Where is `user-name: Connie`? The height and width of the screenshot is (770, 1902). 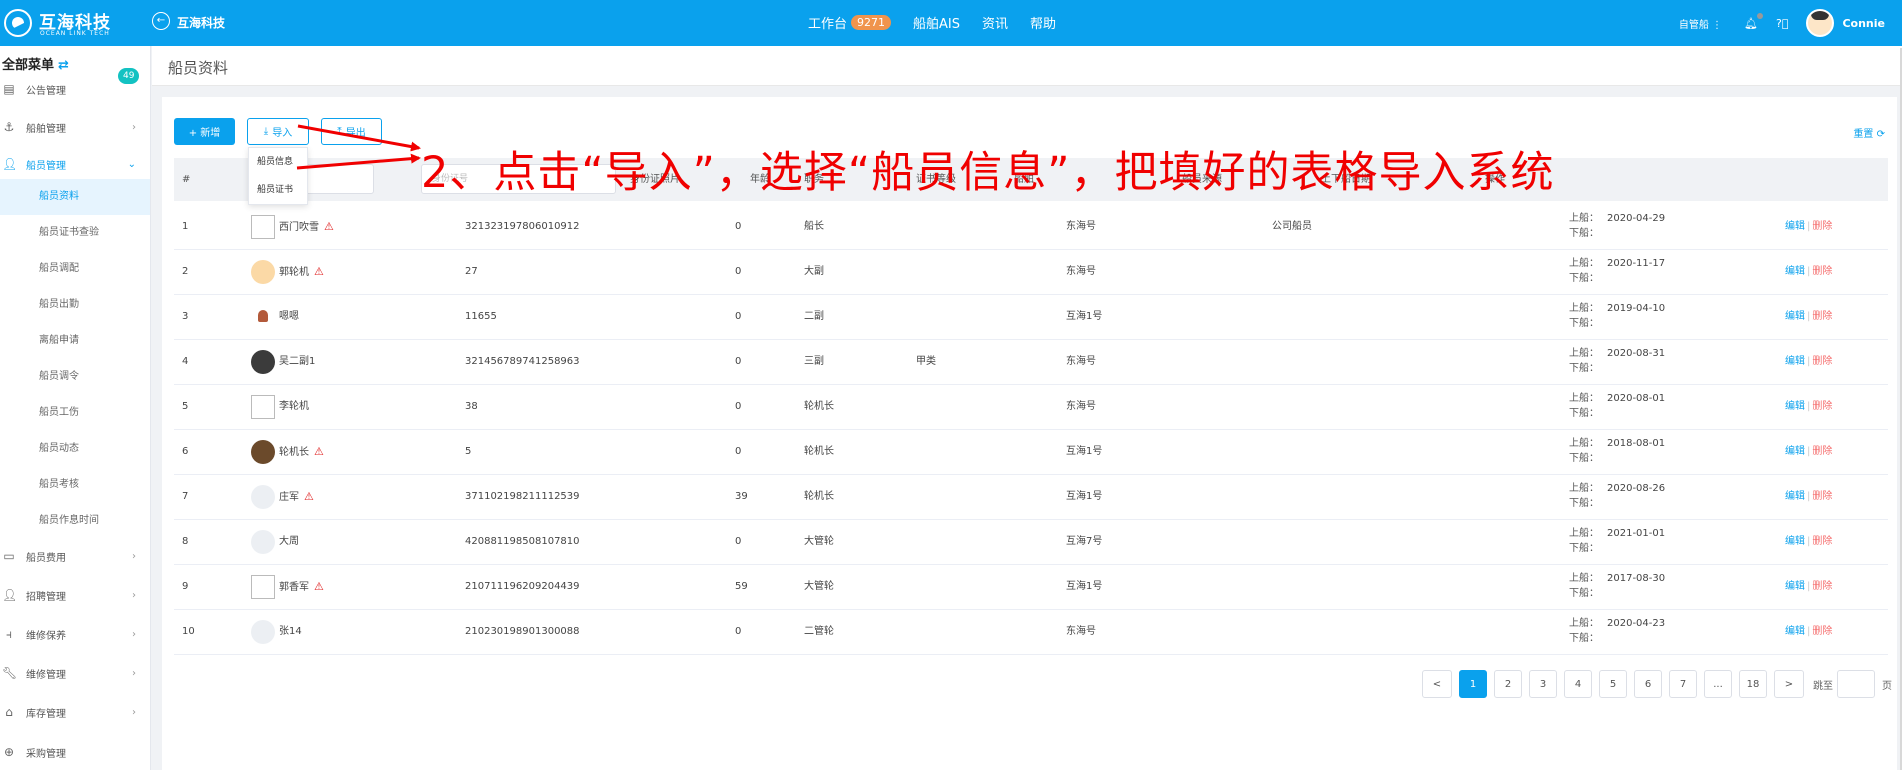 user-name: Connie is located at coordinates (1863, 23).